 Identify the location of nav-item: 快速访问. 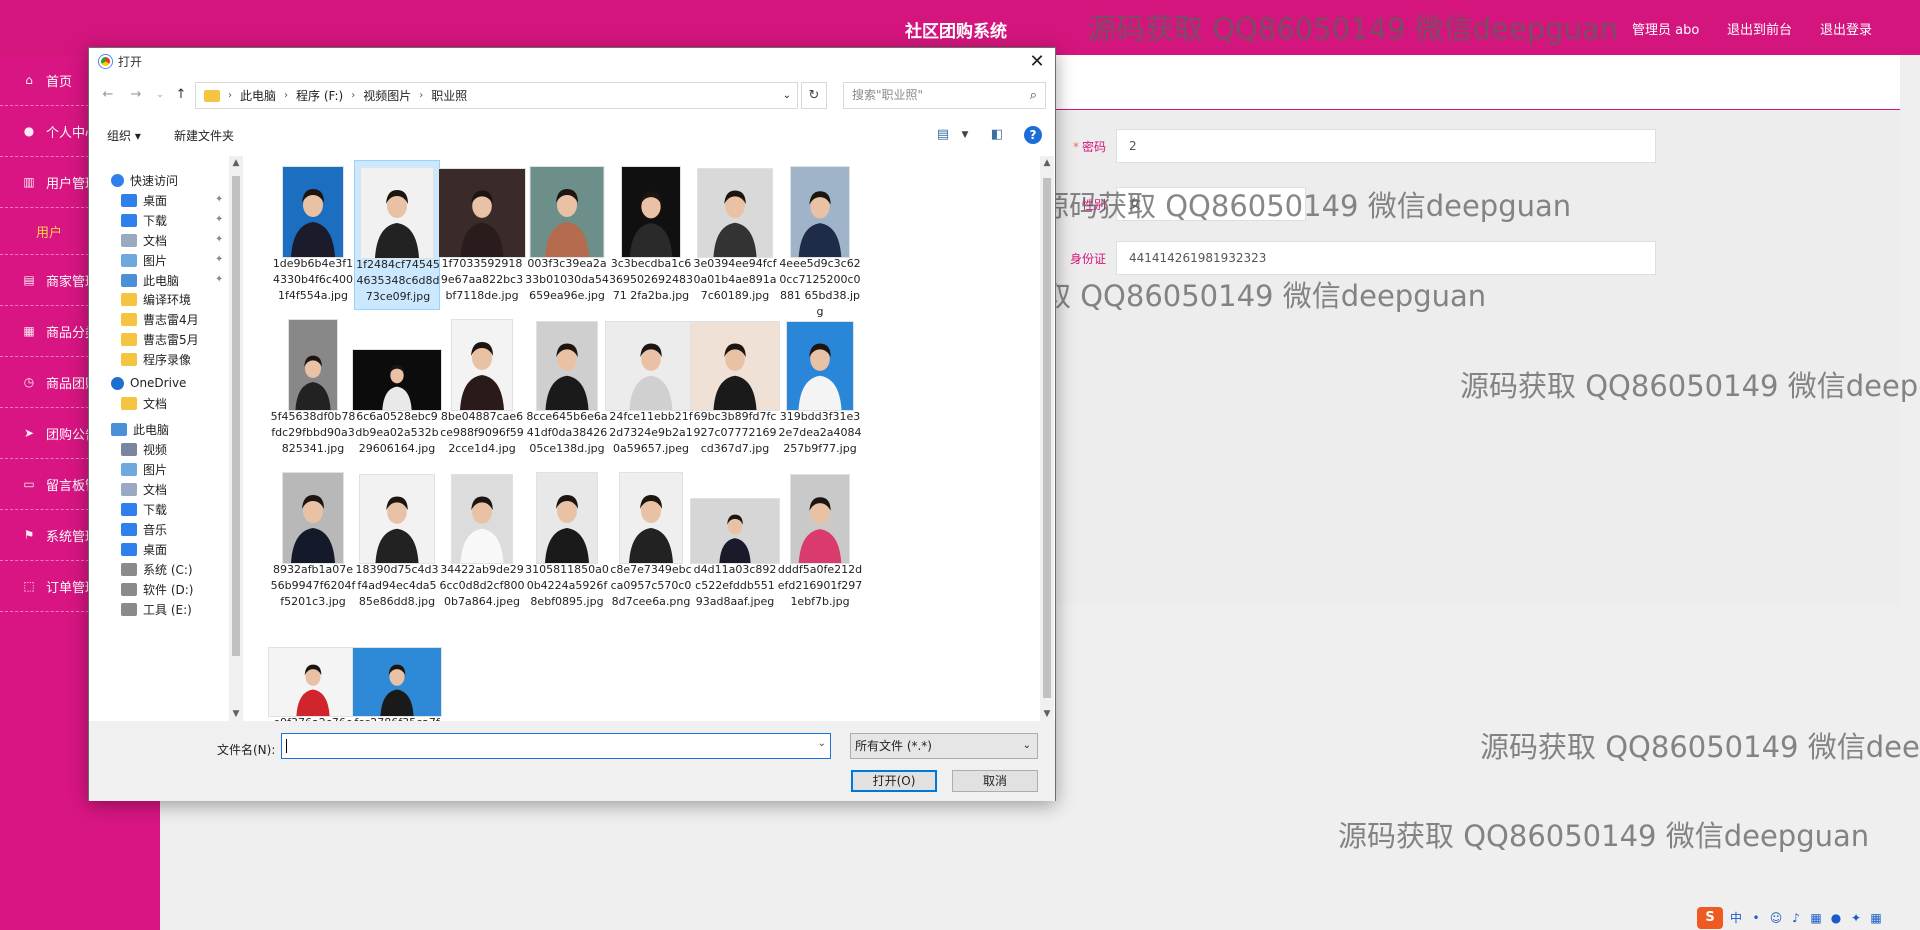
(144, 180).